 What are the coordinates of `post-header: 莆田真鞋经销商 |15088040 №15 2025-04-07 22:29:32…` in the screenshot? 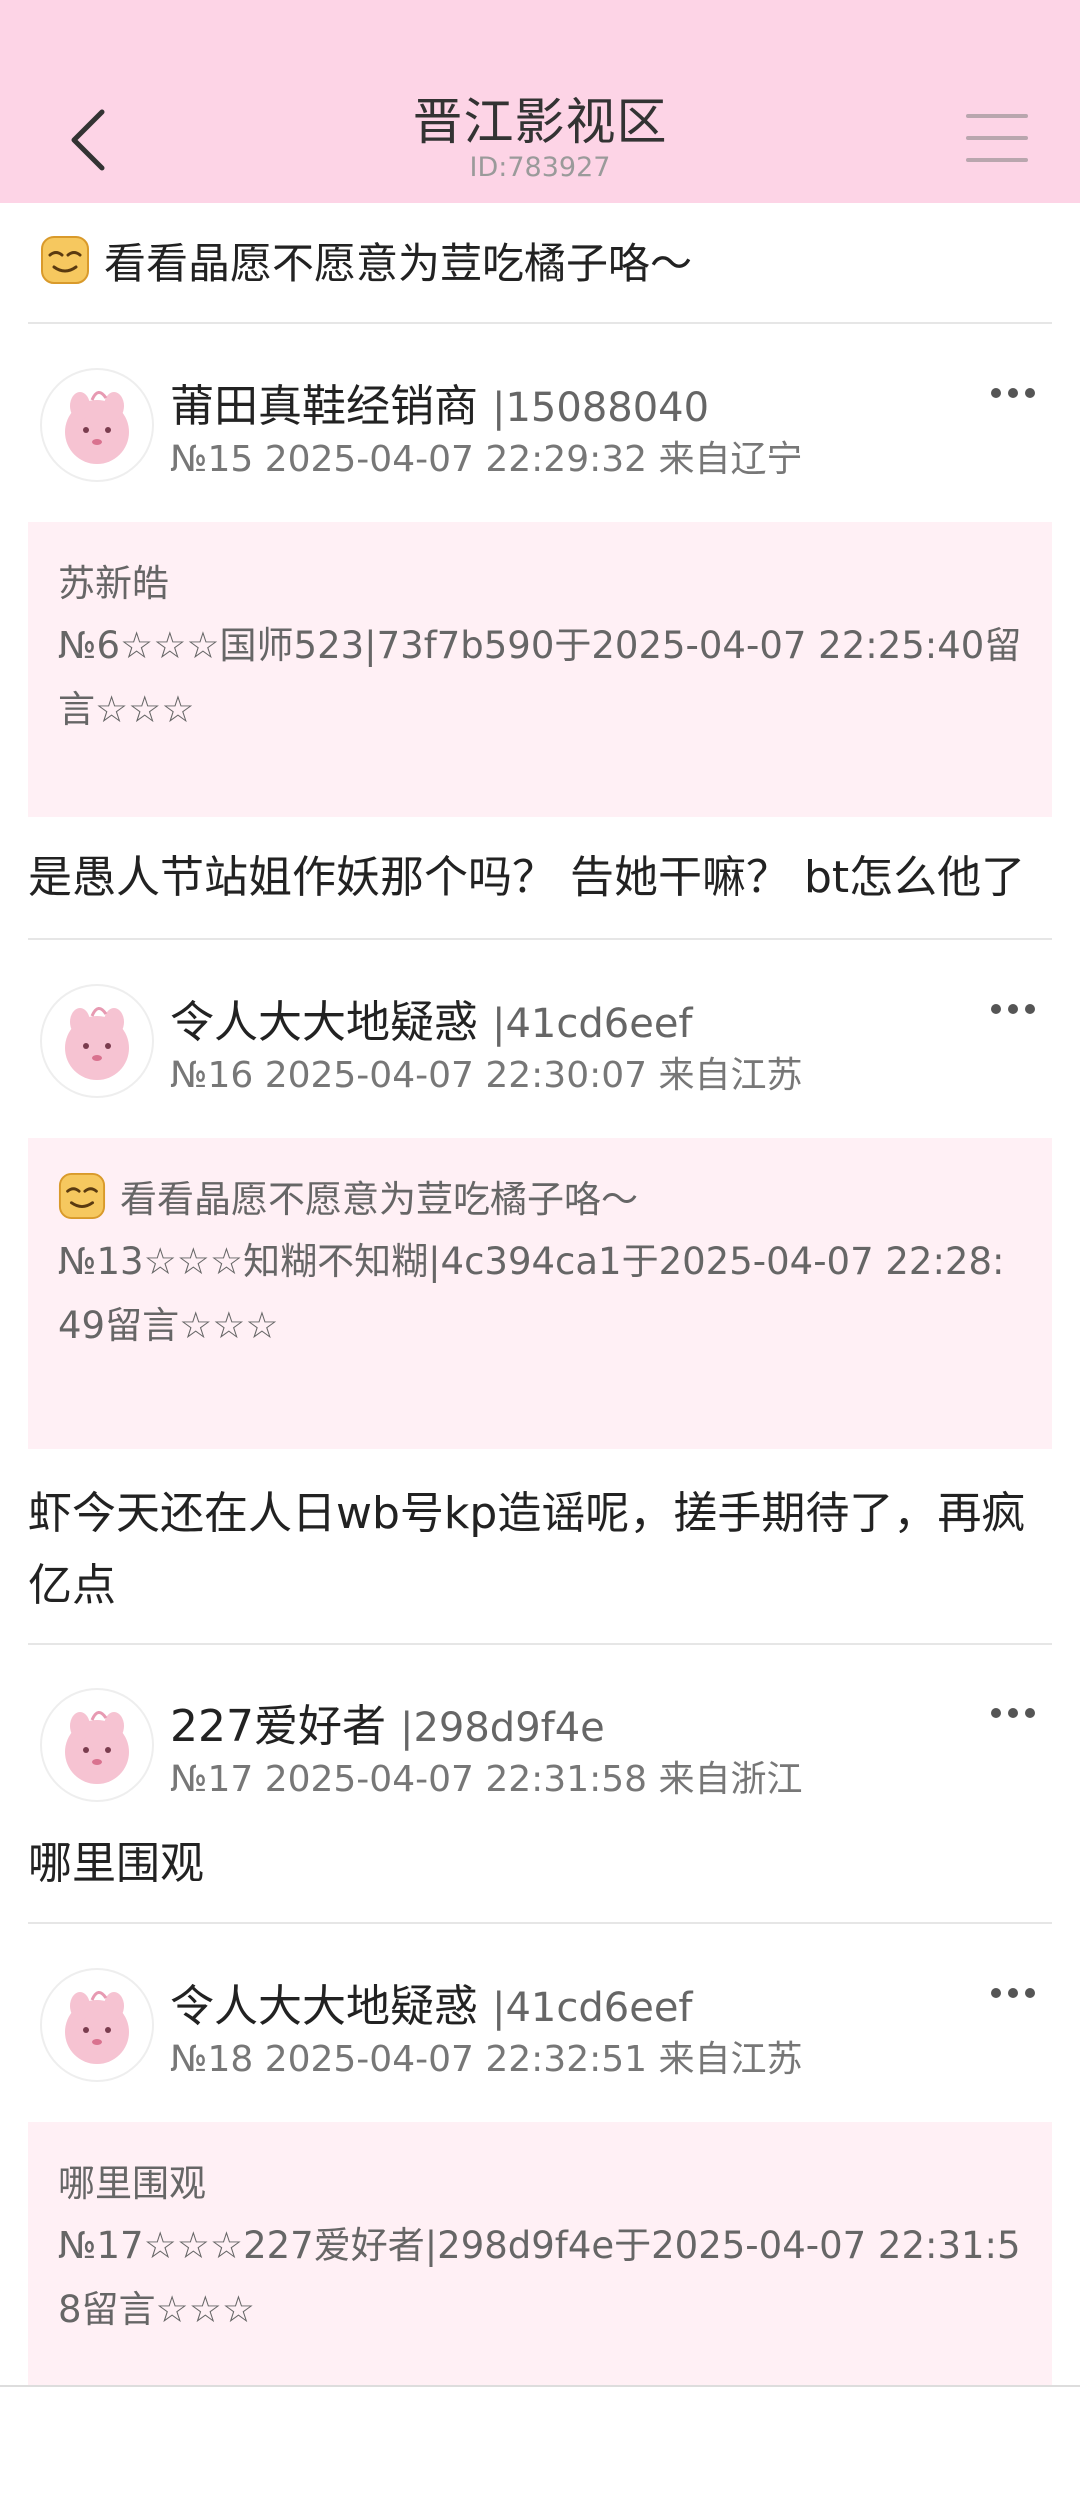 It's located at (540, 433).